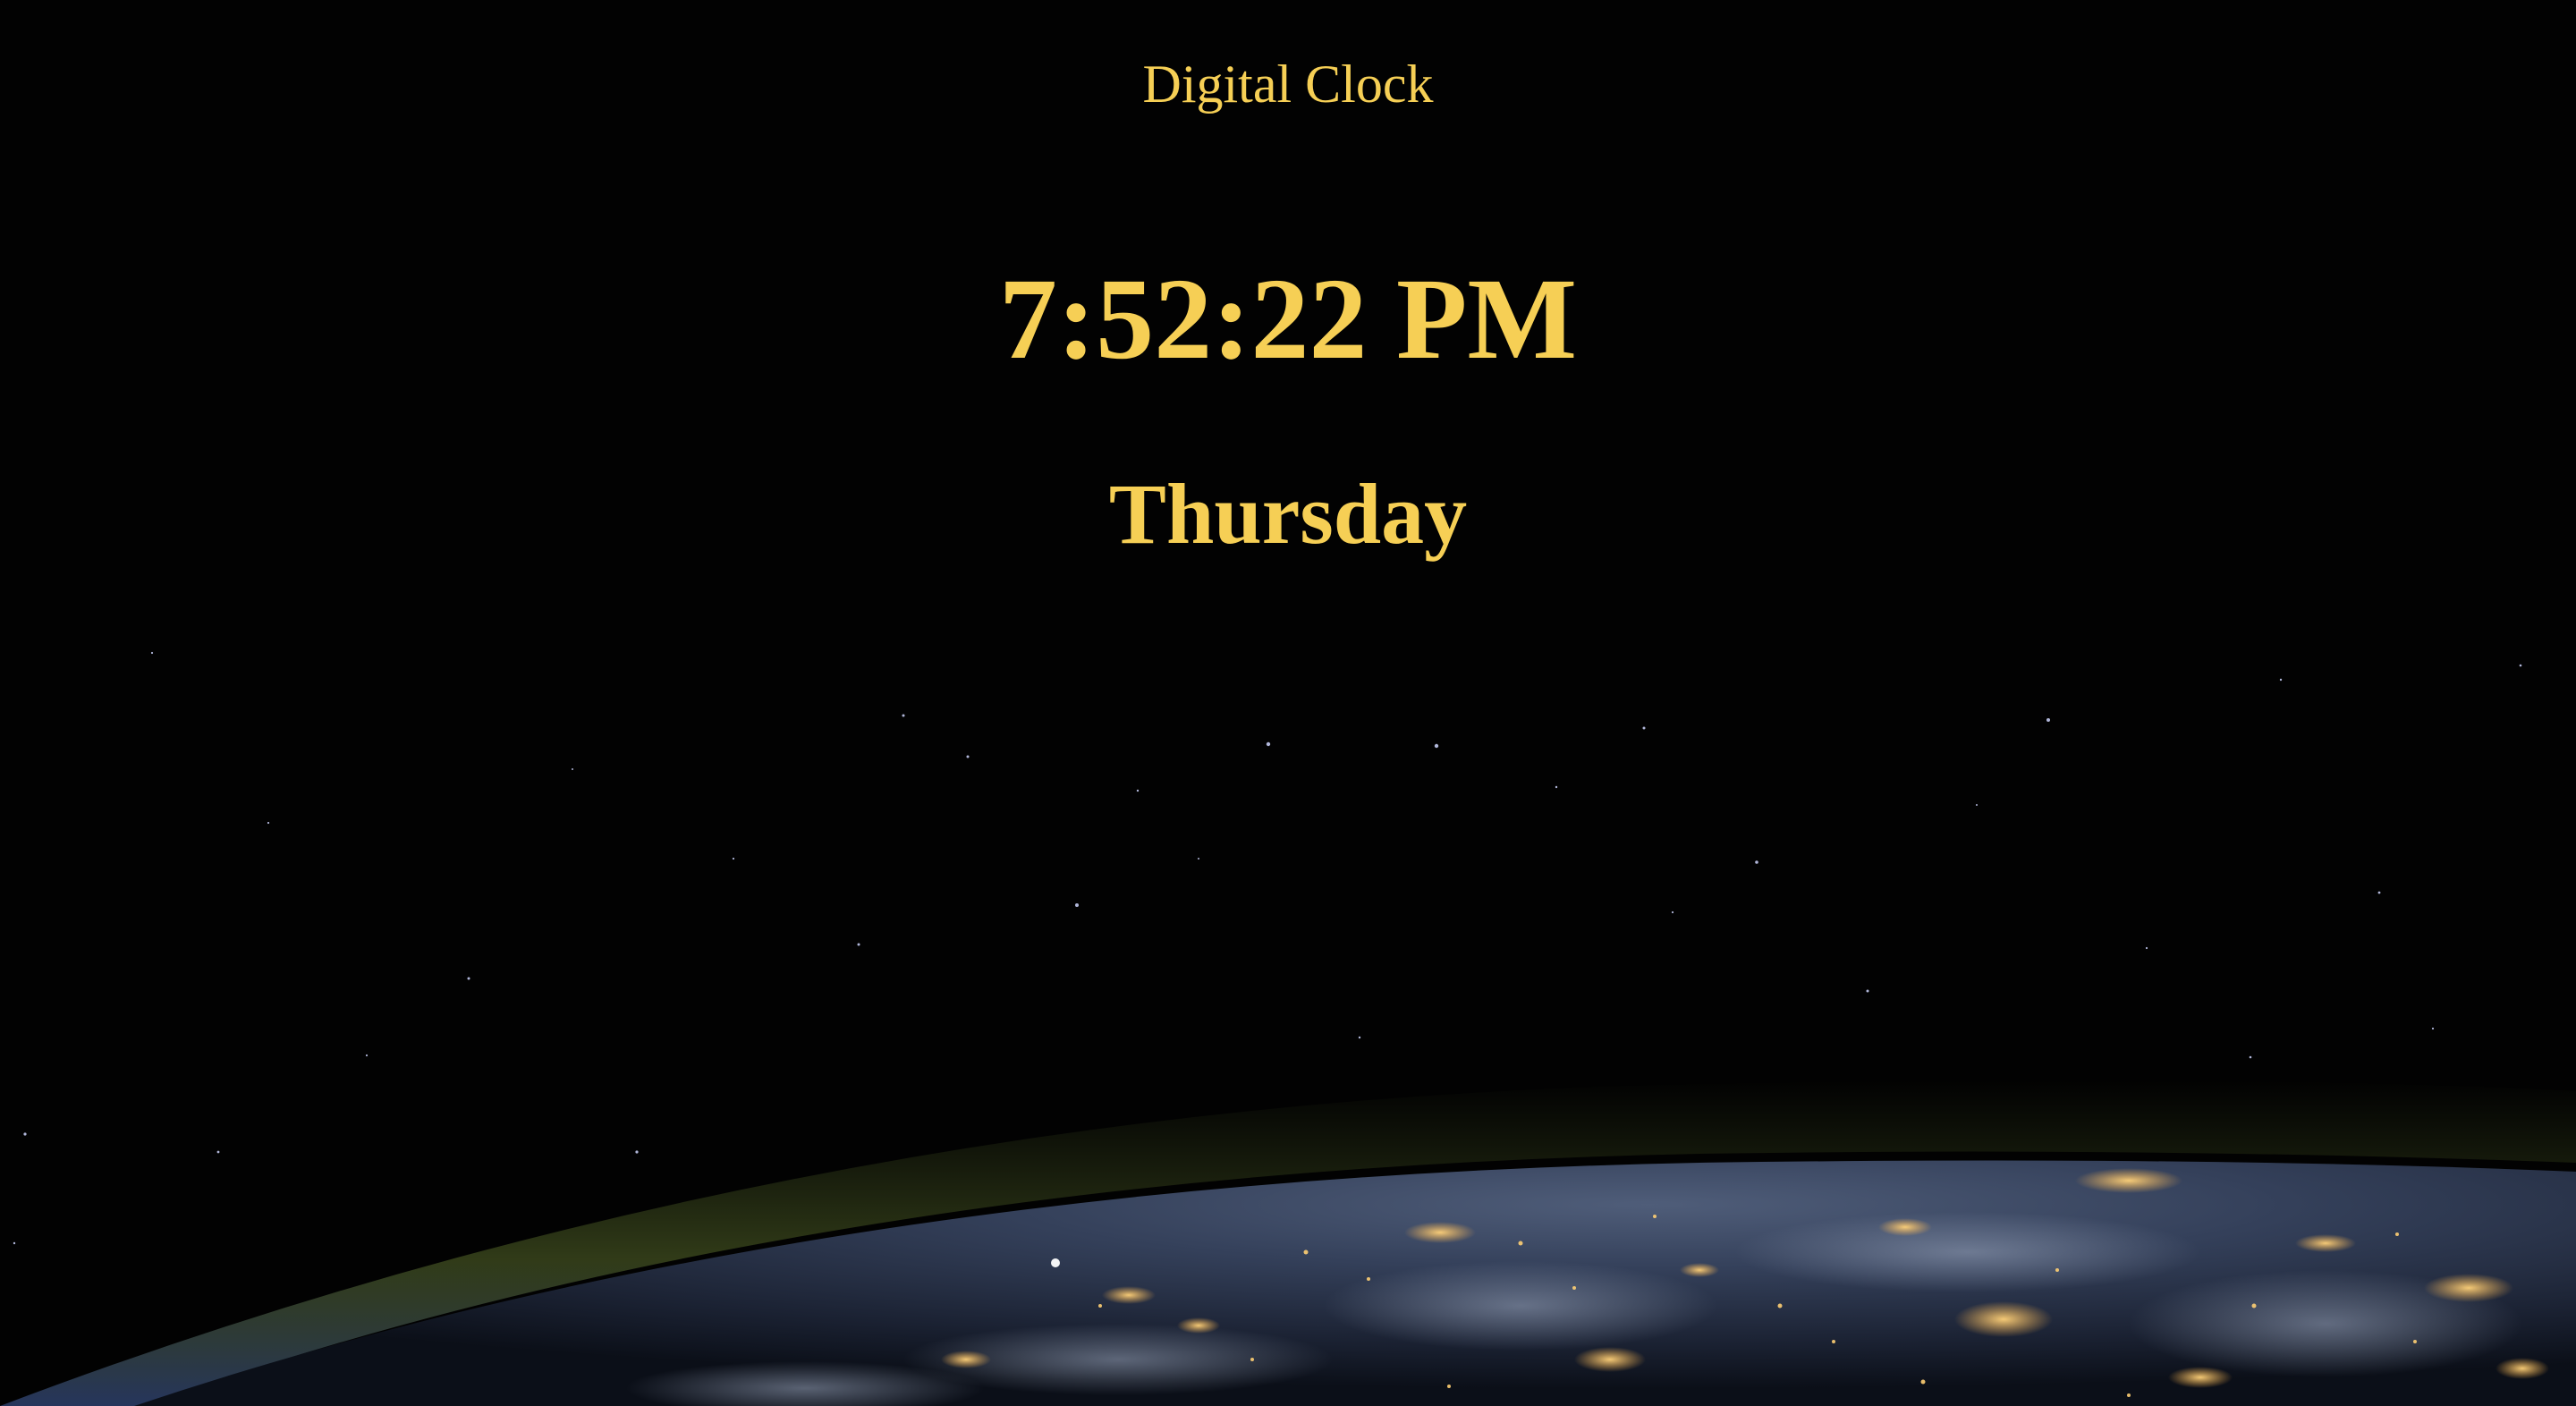 The image size is (2576, 1406). I want to click on clock-day: Thursday, so click(1288, 514).